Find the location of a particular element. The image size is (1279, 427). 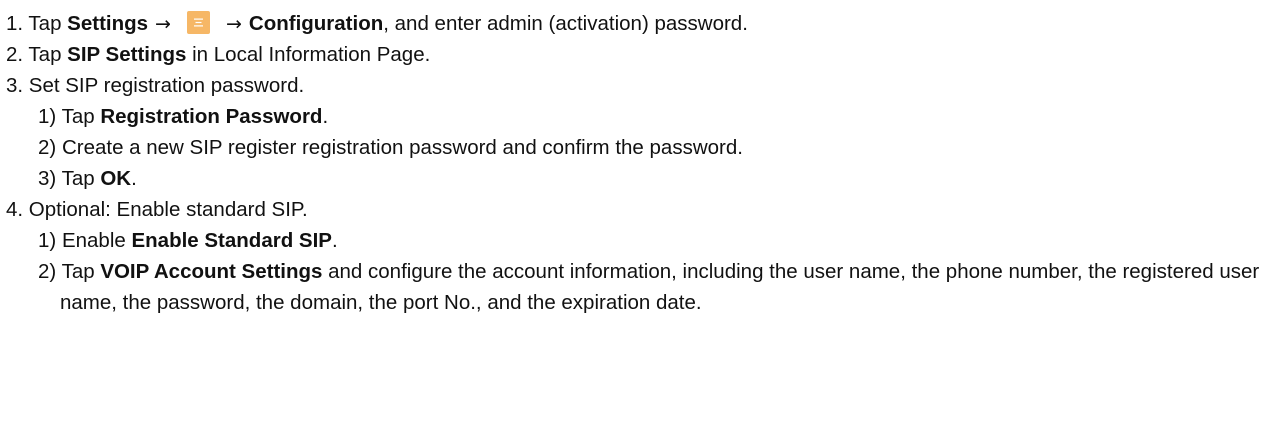

step-number: 2. is located at coordinates (17, 54).